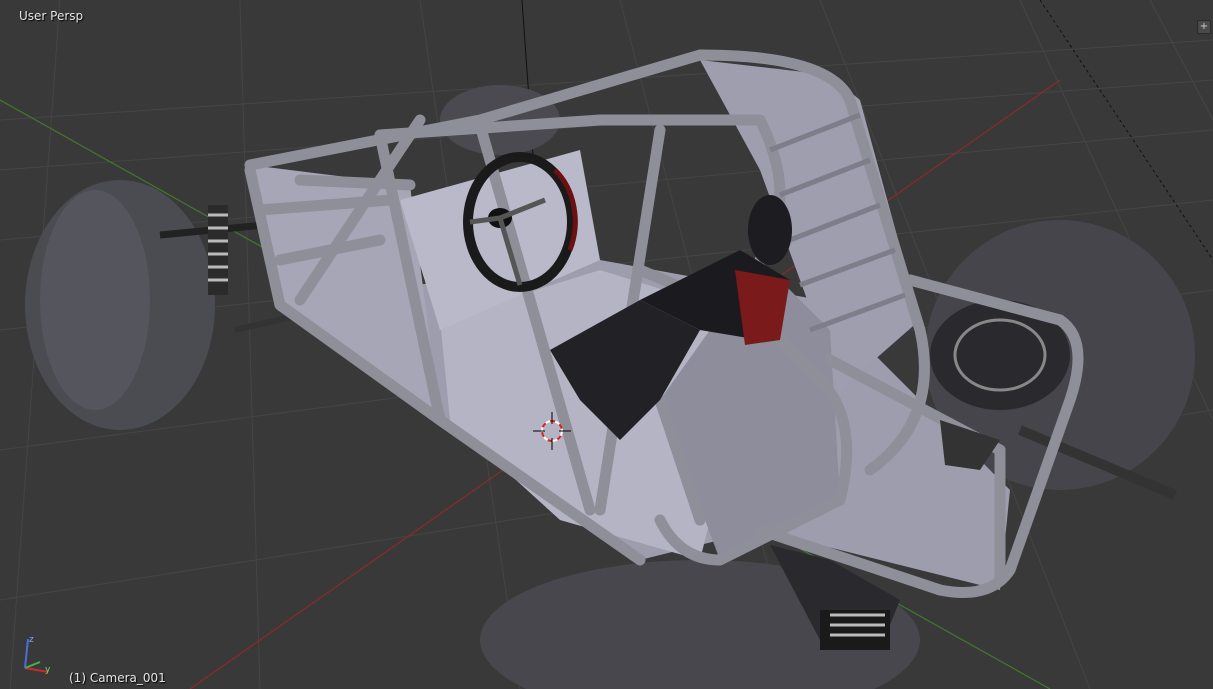  I want to click on plus-icon: +, so click(1204, 27).